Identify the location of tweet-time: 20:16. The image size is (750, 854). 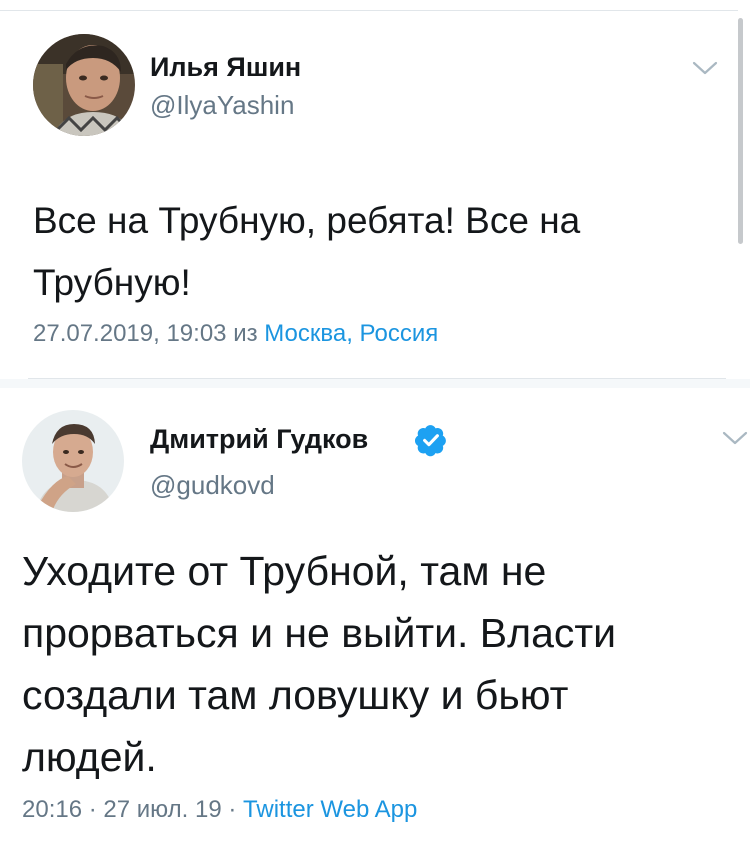
(52, 809).